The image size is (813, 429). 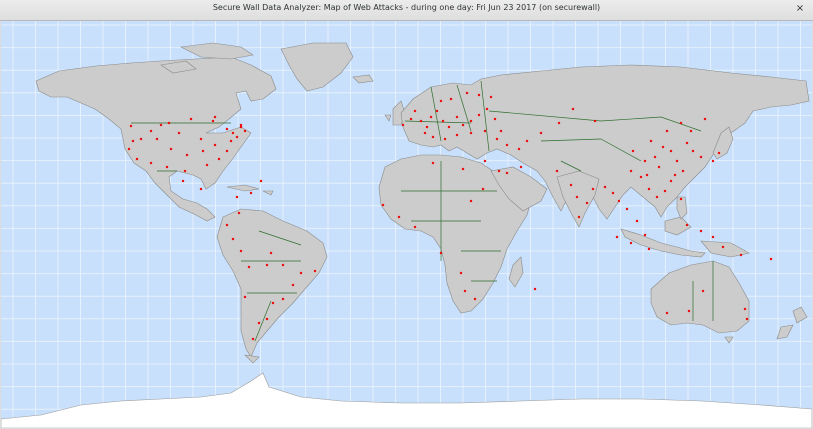 What do you see at coordinates (800, 9) in the screenshot?
I see `close-icon: ×` at bounding box center [800, 9].